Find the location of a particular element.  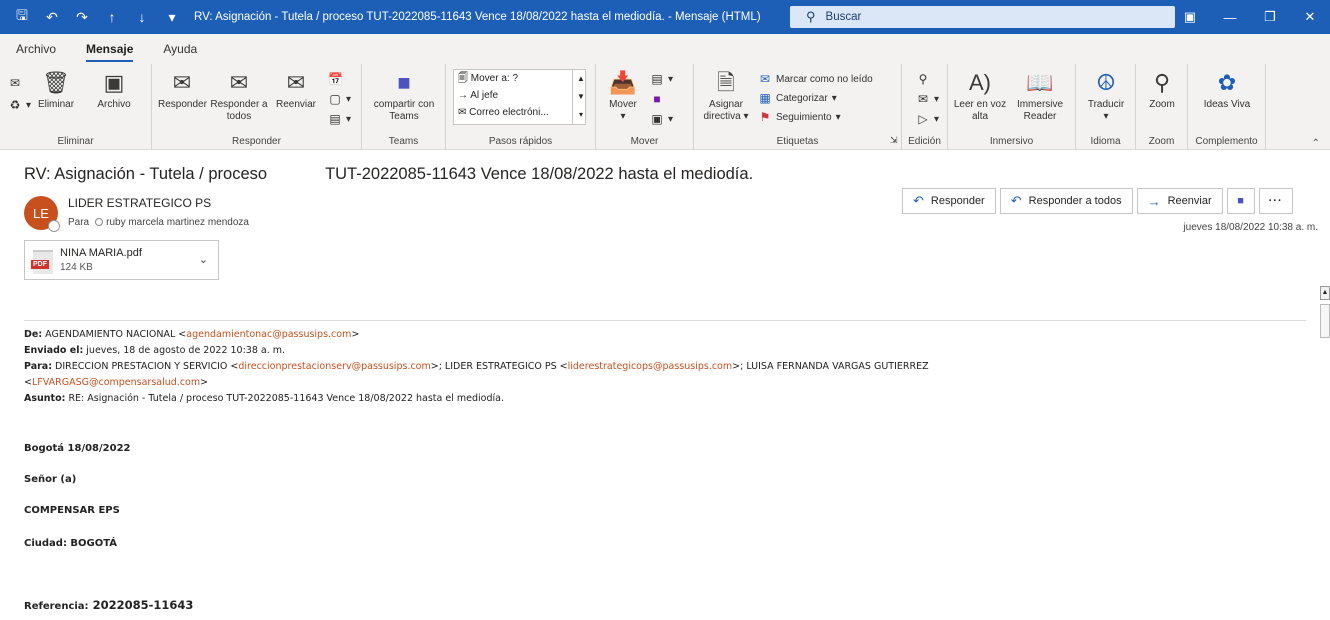

reply-all-button: ✉ Responder a todos is located at coordinates (239, 96).